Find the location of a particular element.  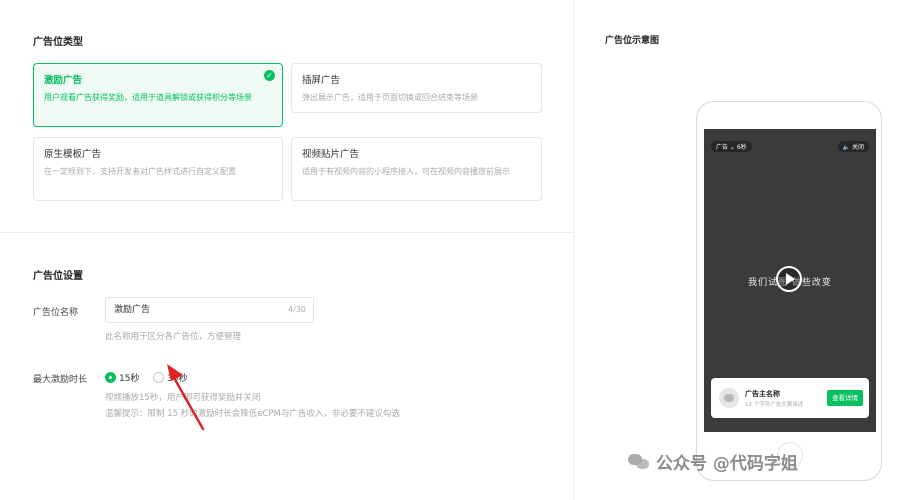

card-native-template-ad: 原生模板广告 在一定规则下，支持开发者对广告样式进行自定义配置 is located at coordinates (158, 169).